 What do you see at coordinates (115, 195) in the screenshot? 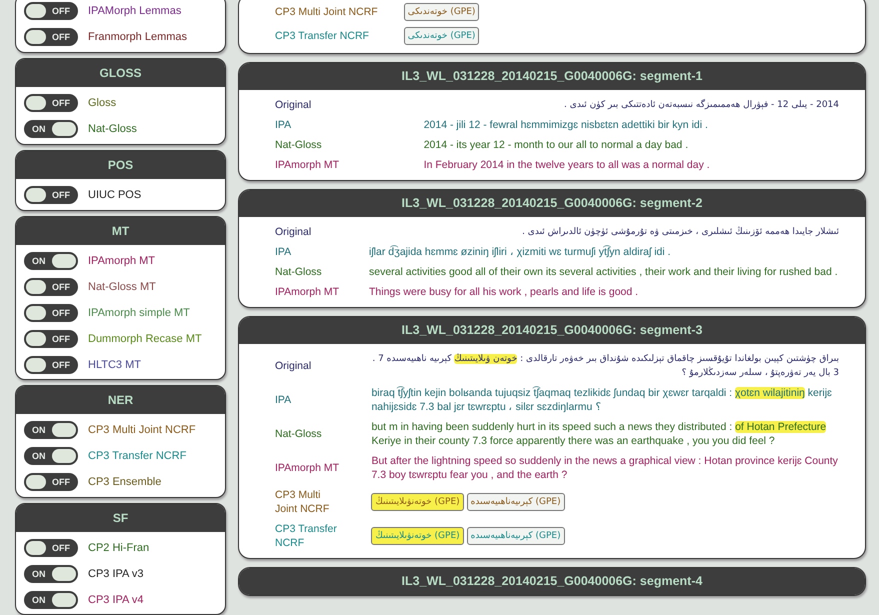
I see `toggle-label: UIUC POS` at bounding box center [115, 195].